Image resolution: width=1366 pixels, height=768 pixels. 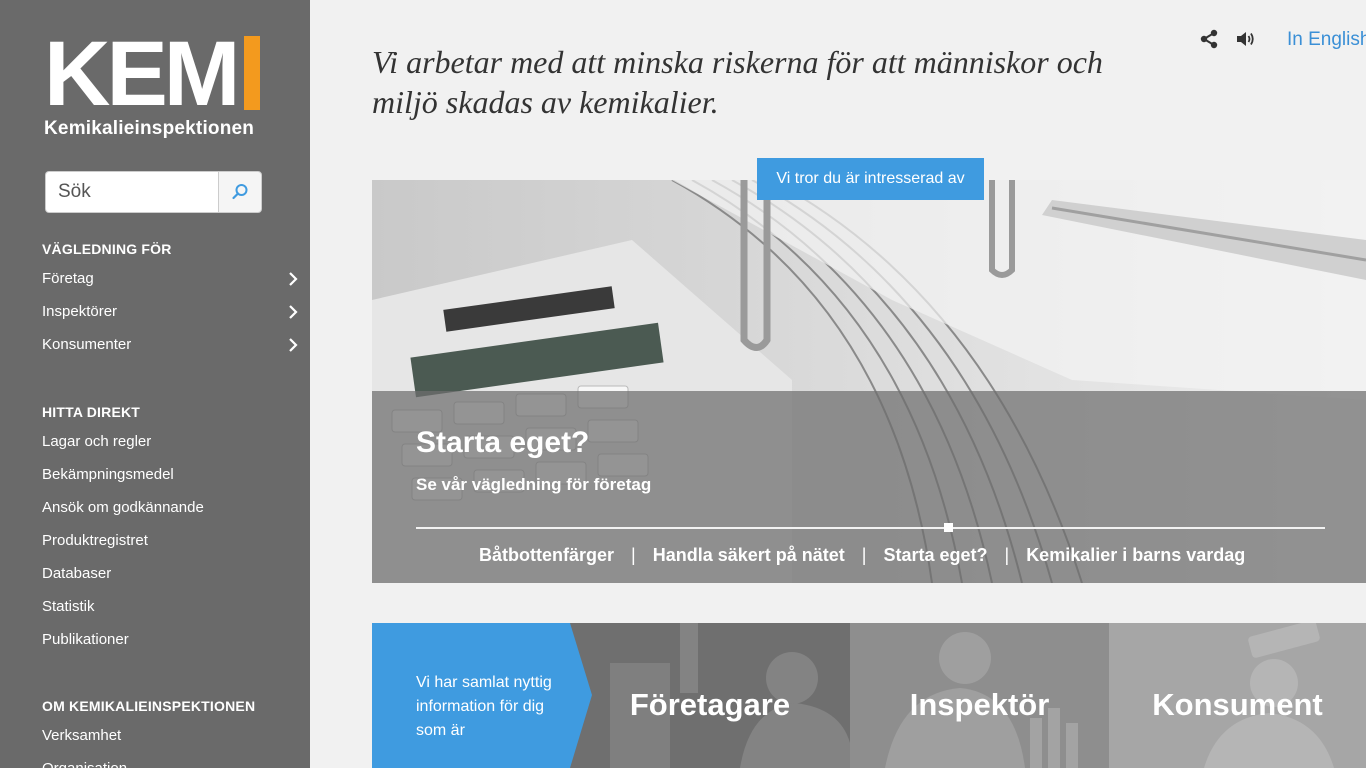 I want to click on nav-item-organisation: Organisation, so click(x=170, y=763).